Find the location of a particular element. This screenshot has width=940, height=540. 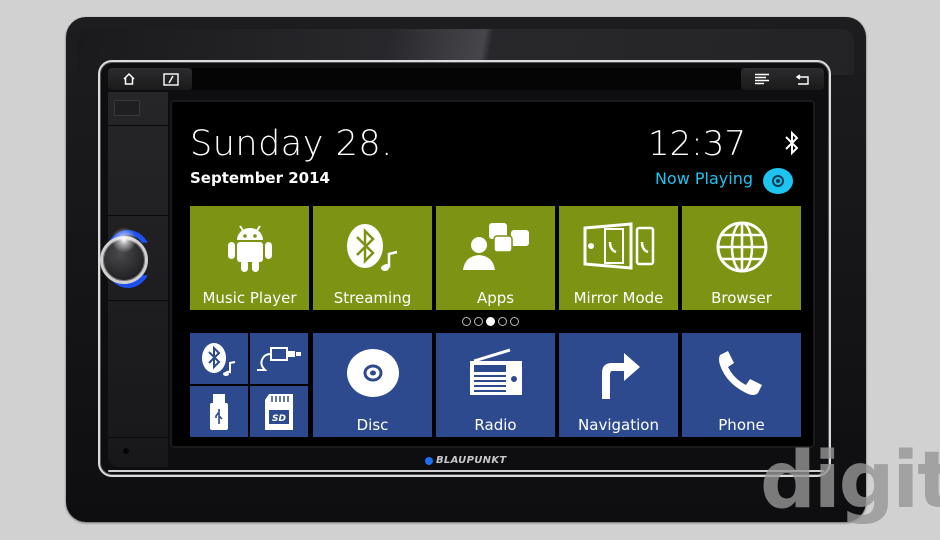

date-month-year: September 2014 is located at coordinates (260, 178).